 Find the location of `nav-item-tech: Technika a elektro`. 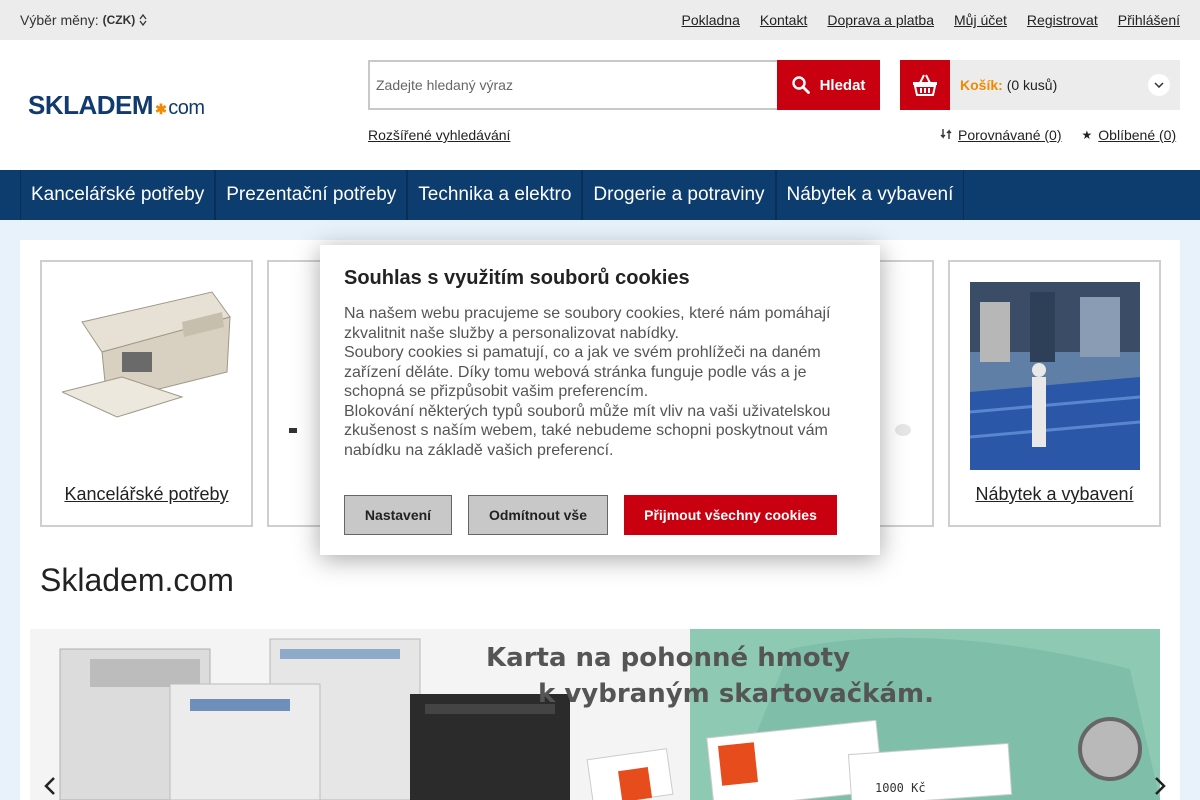

nav-item-tech: Technika a elektro is located at coordinates (495, 195).